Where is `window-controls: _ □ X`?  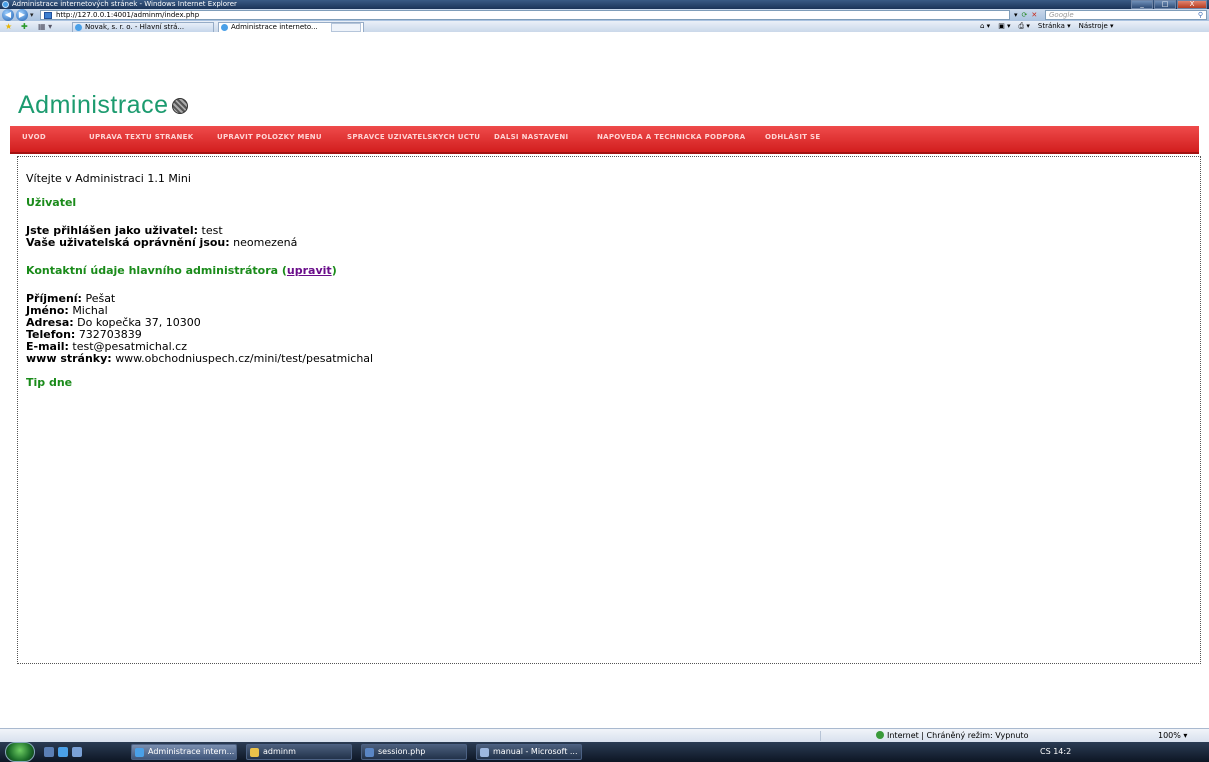
window-controls: _ □ X is located at coordinates (1168, 4).